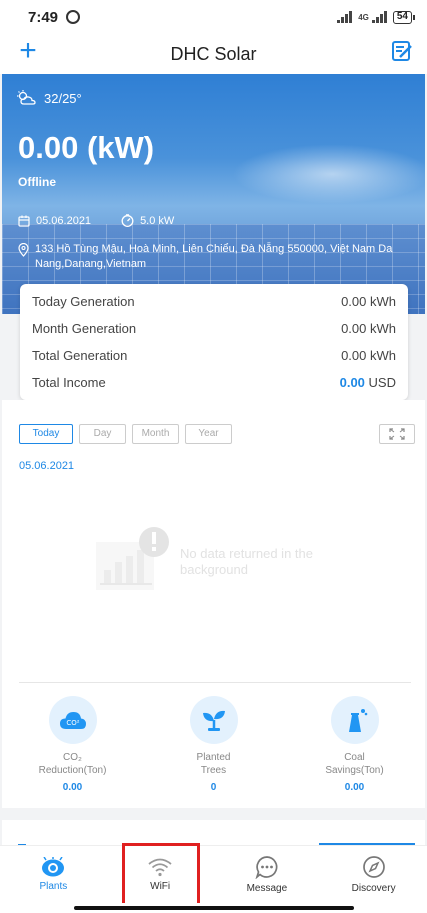  What do you see at coordinates (160, 867) in the screenshot?
I see `wifi-icon` at bounding box center [160, 867].